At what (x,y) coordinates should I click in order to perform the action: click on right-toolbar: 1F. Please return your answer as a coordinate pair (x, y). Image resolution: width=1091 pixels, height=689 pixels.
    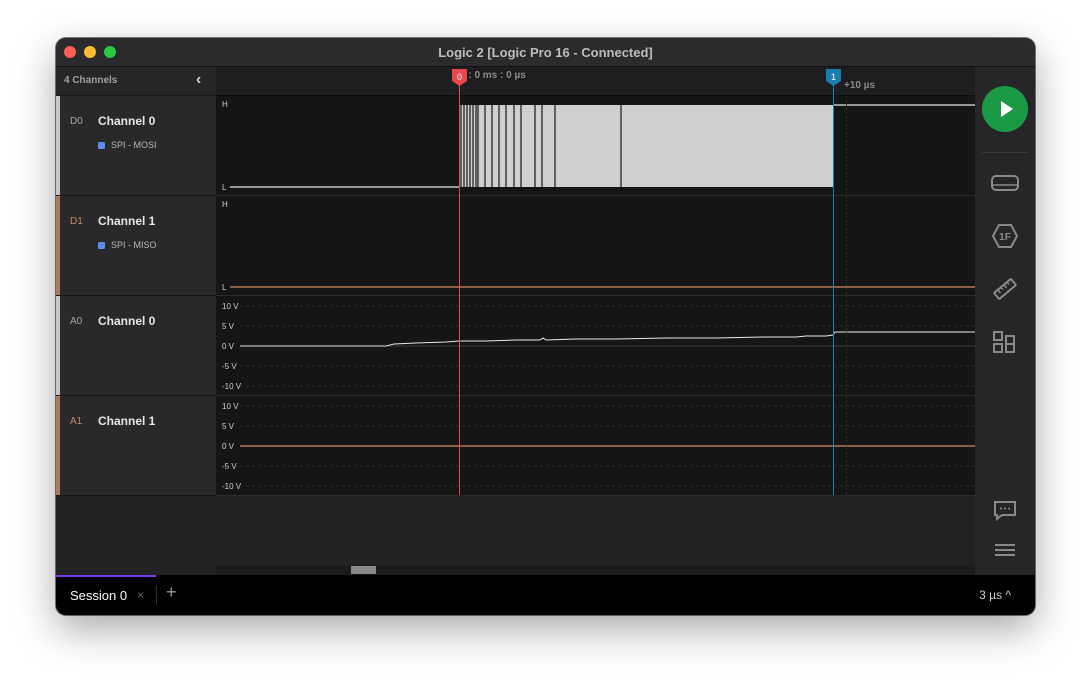
    Looking at the image, I should click on (1005, 321).